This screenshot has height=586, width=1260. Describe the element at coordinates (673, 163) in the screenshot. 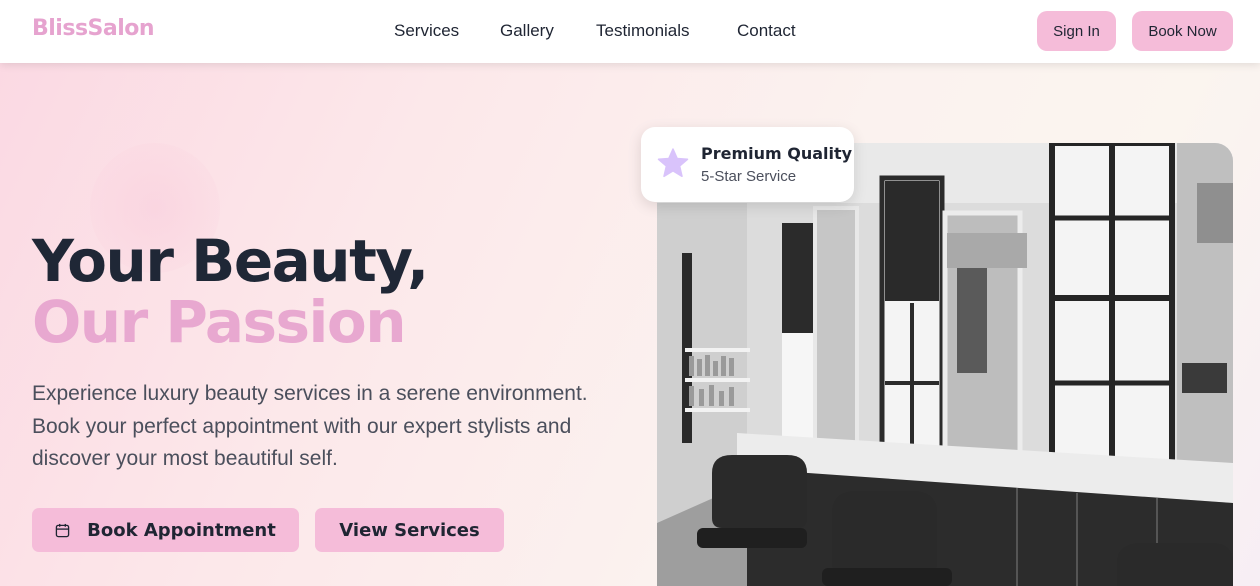

I see `star-icon` at that location.